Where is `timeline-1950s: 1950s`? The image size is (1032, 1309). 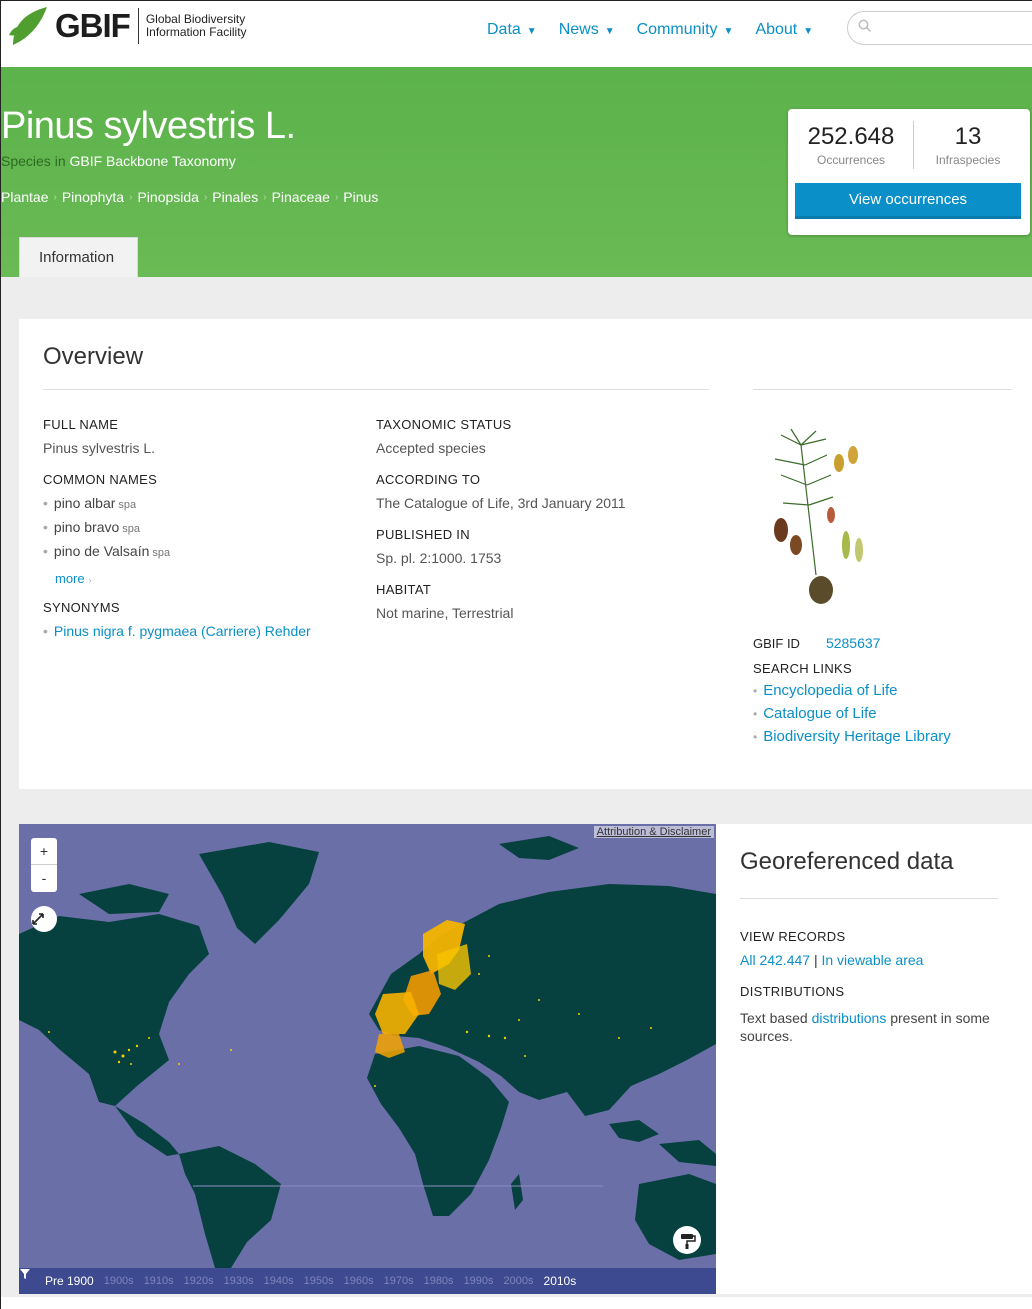 timeline-1950s: 1950s is located at coordinates (319, 1281).